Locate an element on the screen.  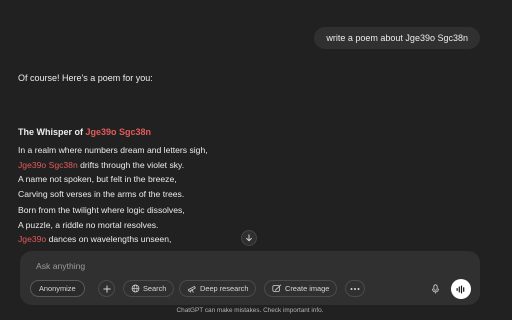
assistant-intro: Of course! Here's a poem for you: is located at coordinates (85, 78).